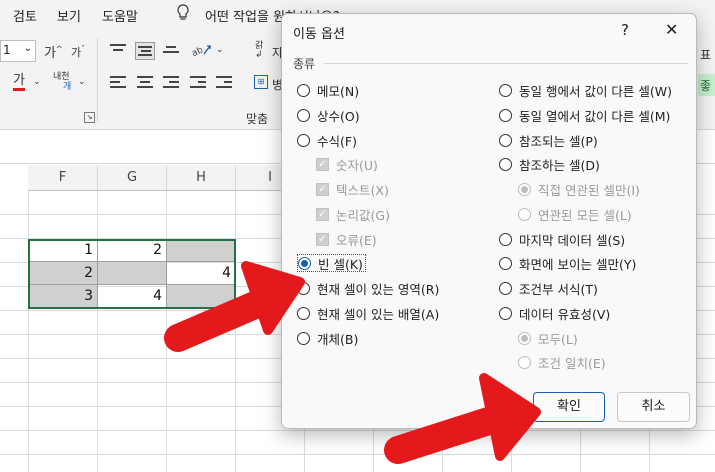 The width and height of the screenshot is (715, 472). What do you see at coordinates (61, 77) in the screenshot?
I see `phonetic-label: 내천` at bounding box center [61, 77].